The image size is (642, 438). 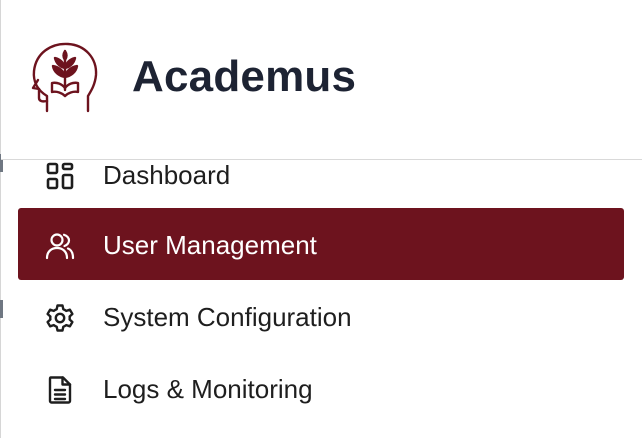 What do you see at coordinates (227, 317) in the screenshot?
I see `nav-label-system-configuration: System Configuration` at bounding box center [227, 317].